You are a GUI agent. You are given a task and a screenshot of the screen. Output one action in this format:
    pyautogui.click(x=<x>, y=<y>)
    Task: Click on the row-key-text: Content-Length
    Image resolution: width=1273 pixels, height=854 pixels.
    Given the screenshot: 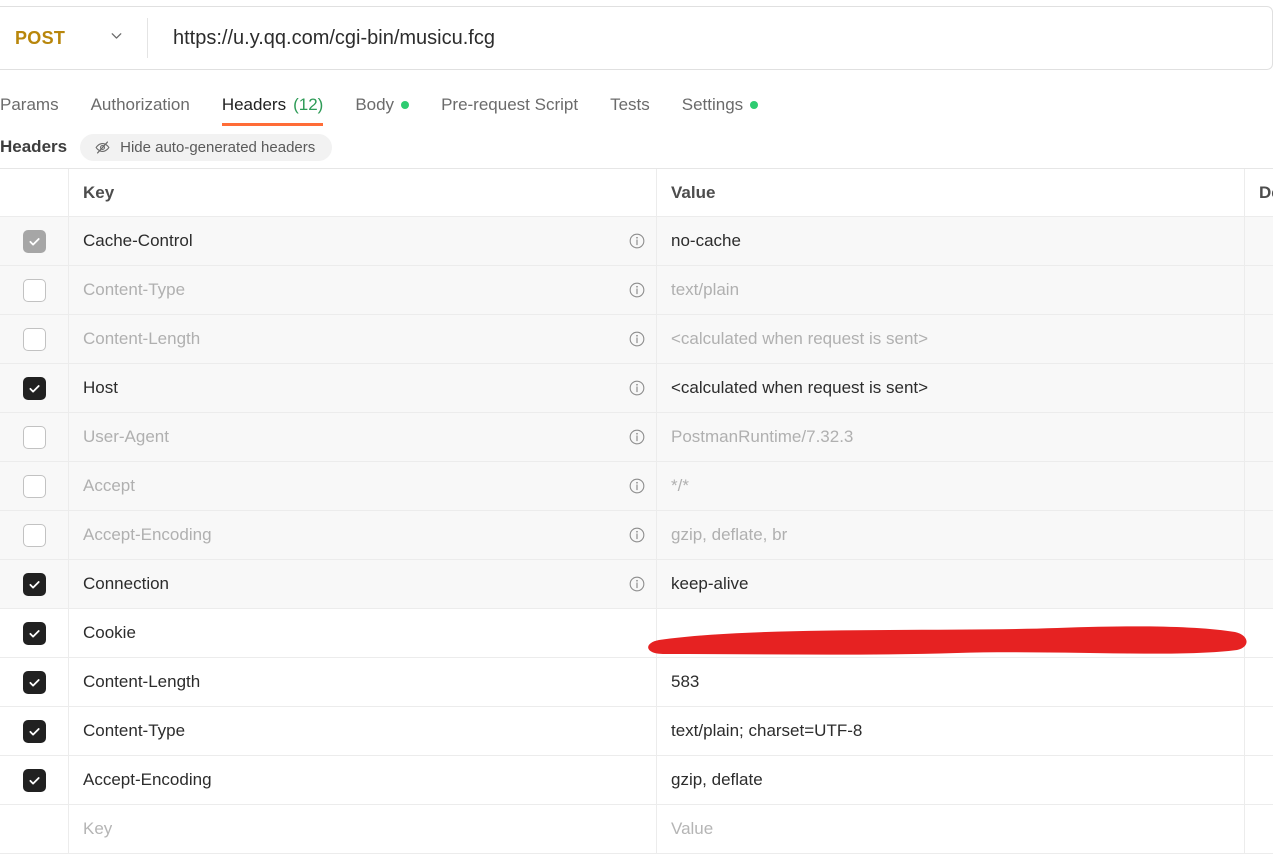 What is the action you would take?
    pyautogui.click(x=142, y=338)
    